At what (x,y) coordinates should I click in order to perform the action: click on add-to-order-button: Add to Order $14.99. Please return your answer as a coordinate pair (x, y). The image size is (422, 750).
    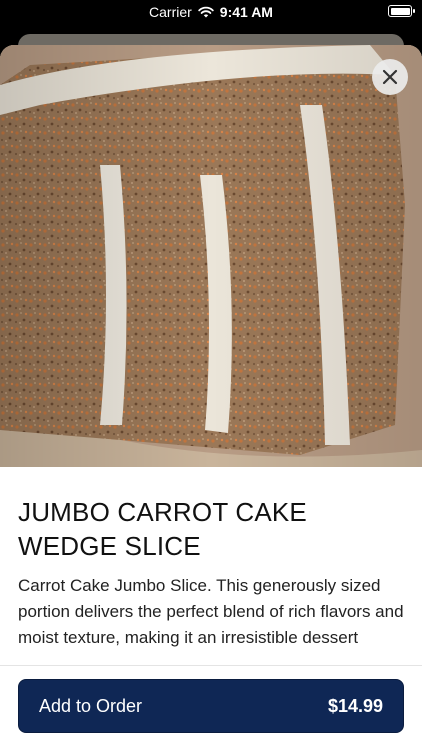
    Looking at the image, I should click on (211, 706).